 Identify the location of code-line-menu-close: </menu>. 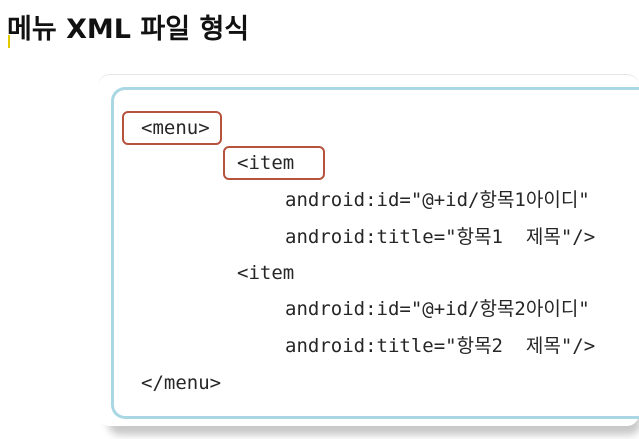
(181, 383).